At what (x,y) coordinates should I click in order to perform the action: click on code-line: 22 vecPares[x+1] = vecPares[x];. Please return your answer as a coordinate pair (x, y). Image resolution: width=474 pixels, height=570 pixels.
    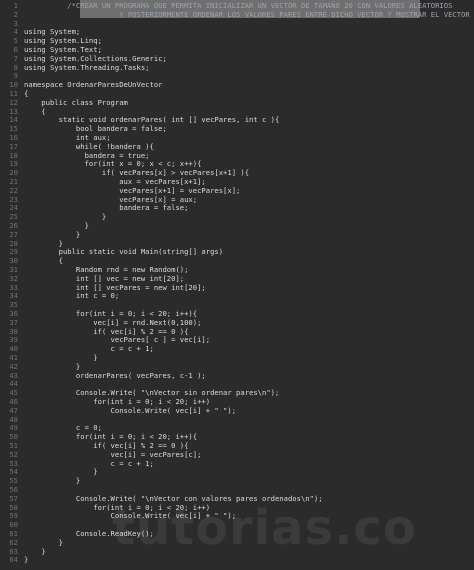
    Looking at the image, I should click on (120, 190).